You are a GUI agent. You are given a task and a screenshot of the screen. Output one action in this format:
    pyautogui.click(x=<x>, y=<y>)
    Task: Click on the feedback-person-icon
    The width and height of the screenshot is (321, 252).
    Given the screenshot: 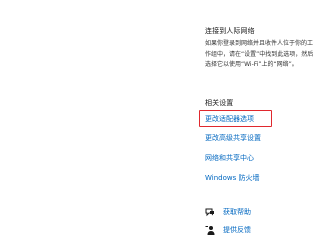 What is the action you would take?
    pyautogui.click(x=210, y=230)
    